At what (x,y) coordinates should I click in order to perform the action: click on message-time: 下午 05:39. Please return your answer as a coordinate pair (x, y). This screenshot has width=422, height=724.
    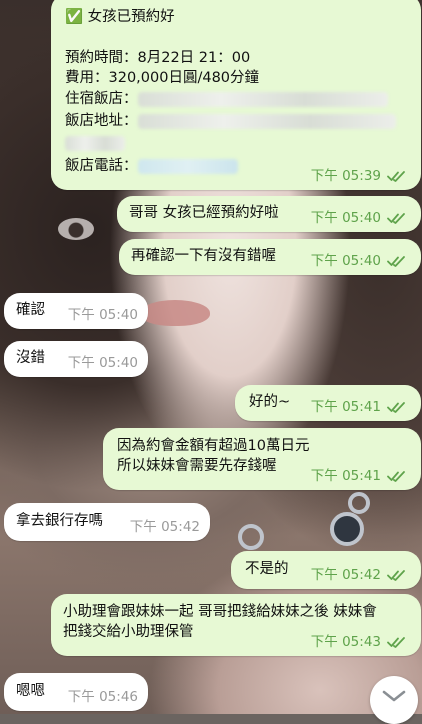
    Looking at the image, I should click on (345, 176).